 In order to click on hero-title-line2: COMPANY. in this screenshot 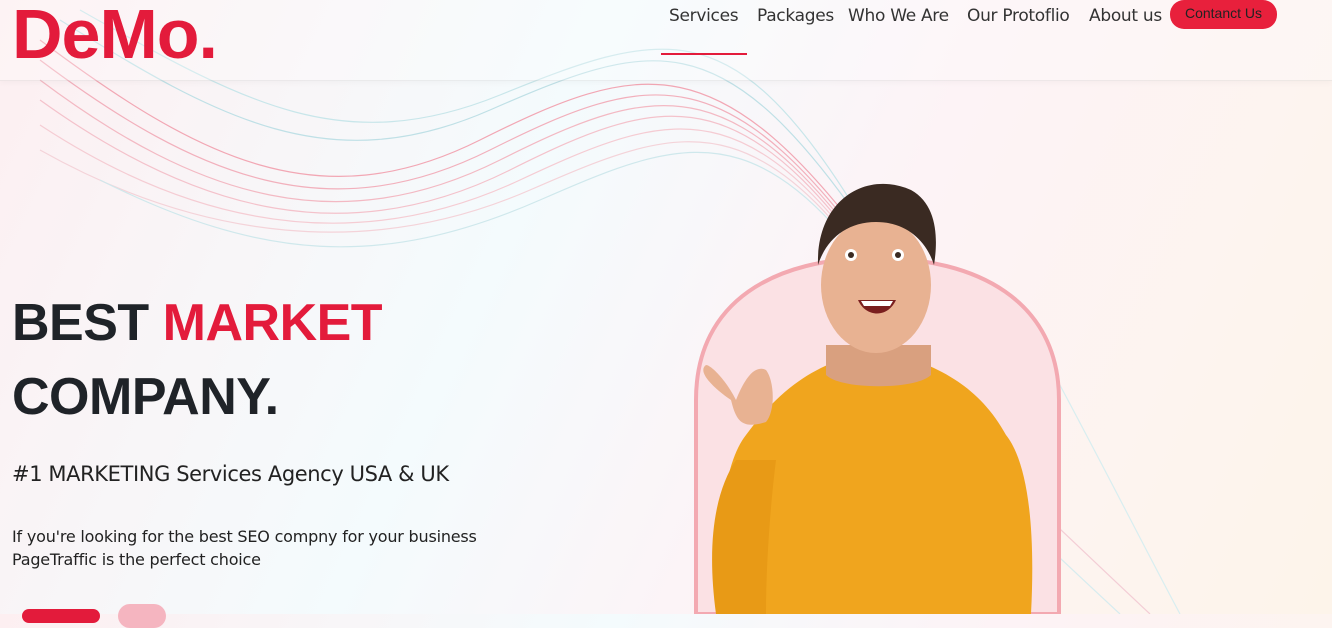, I will do `click(145, 397)`.